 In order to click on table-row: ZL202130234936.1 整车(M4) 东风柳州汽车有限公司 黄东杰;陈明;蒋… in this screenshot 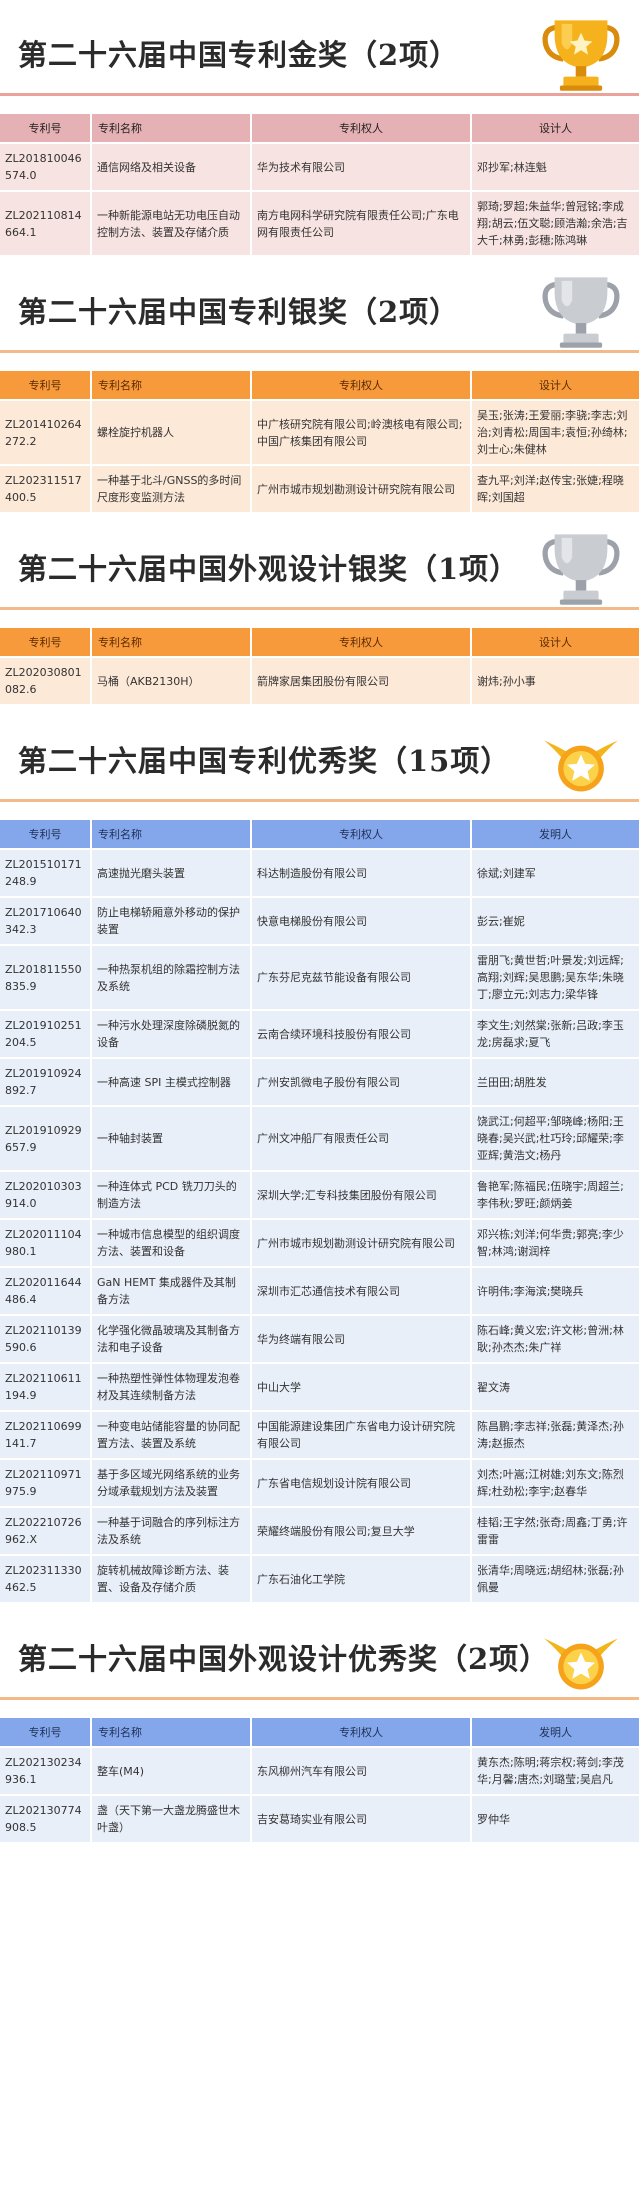, I will do `click(319, 1772)`.